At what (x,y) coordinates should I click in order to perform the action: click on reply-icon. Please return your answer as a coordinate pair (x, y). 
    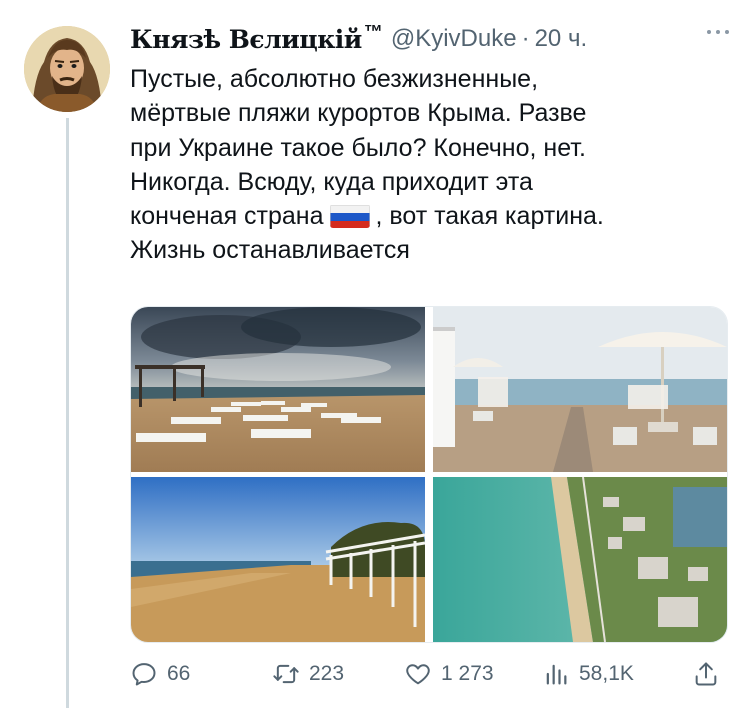
    Looking at the image, I should click on (144, 674).